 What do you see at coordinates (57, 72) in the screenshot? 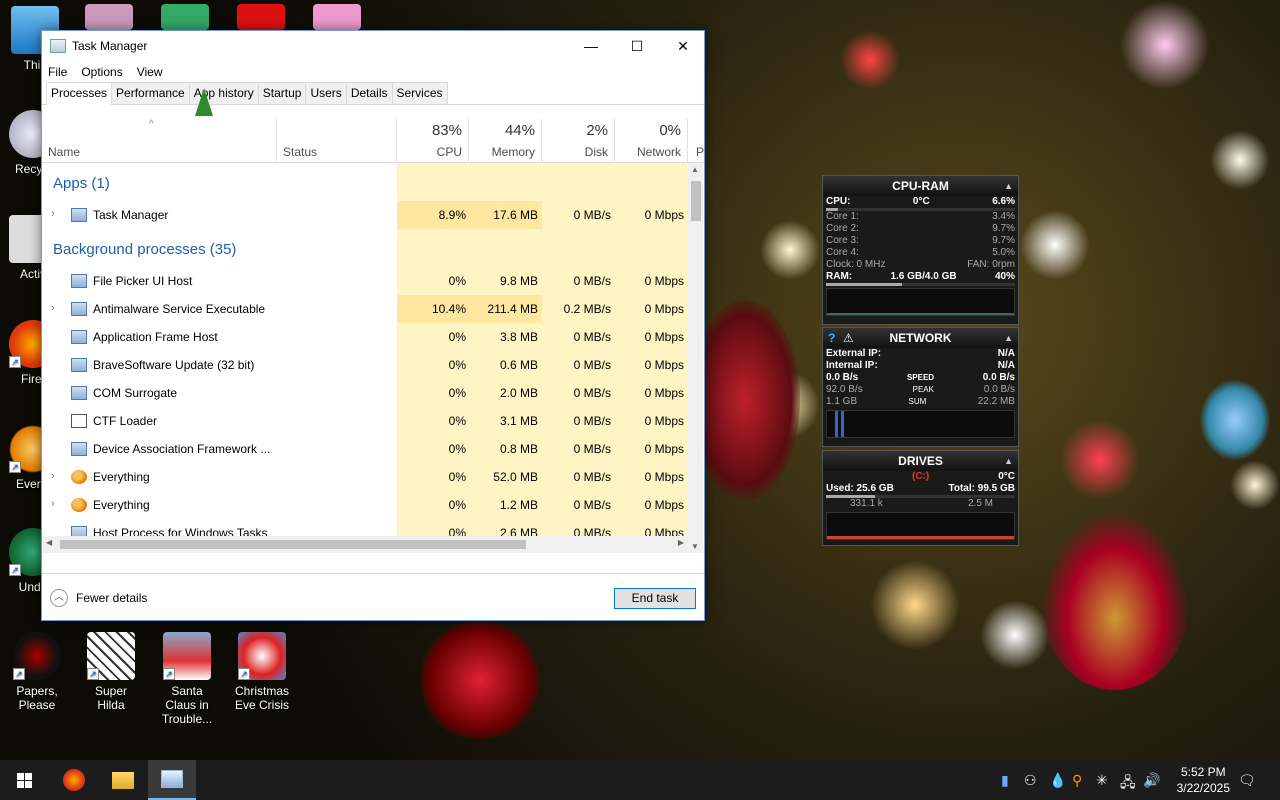
I see `menu-file: File` at bounding box center [57, 72].